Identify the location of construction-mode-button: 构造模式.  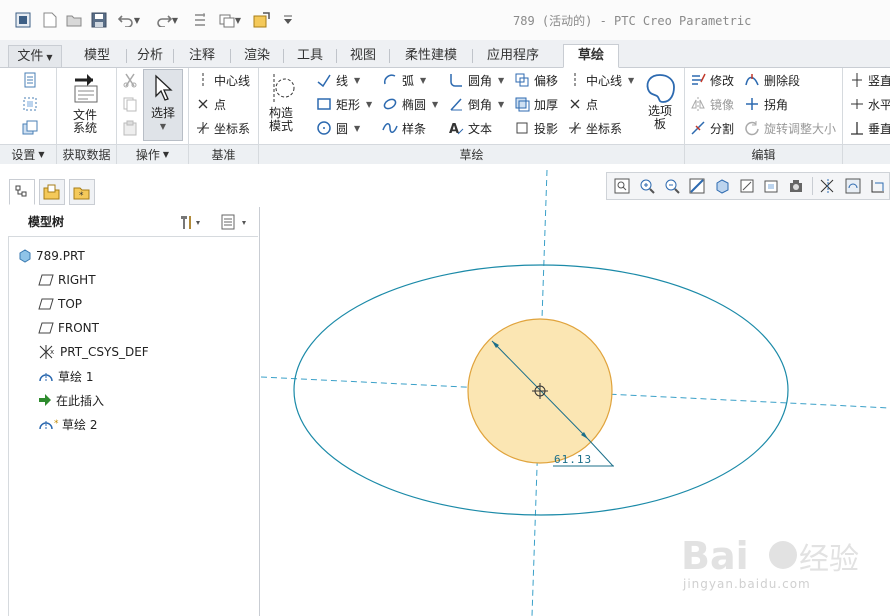
(281, 102).